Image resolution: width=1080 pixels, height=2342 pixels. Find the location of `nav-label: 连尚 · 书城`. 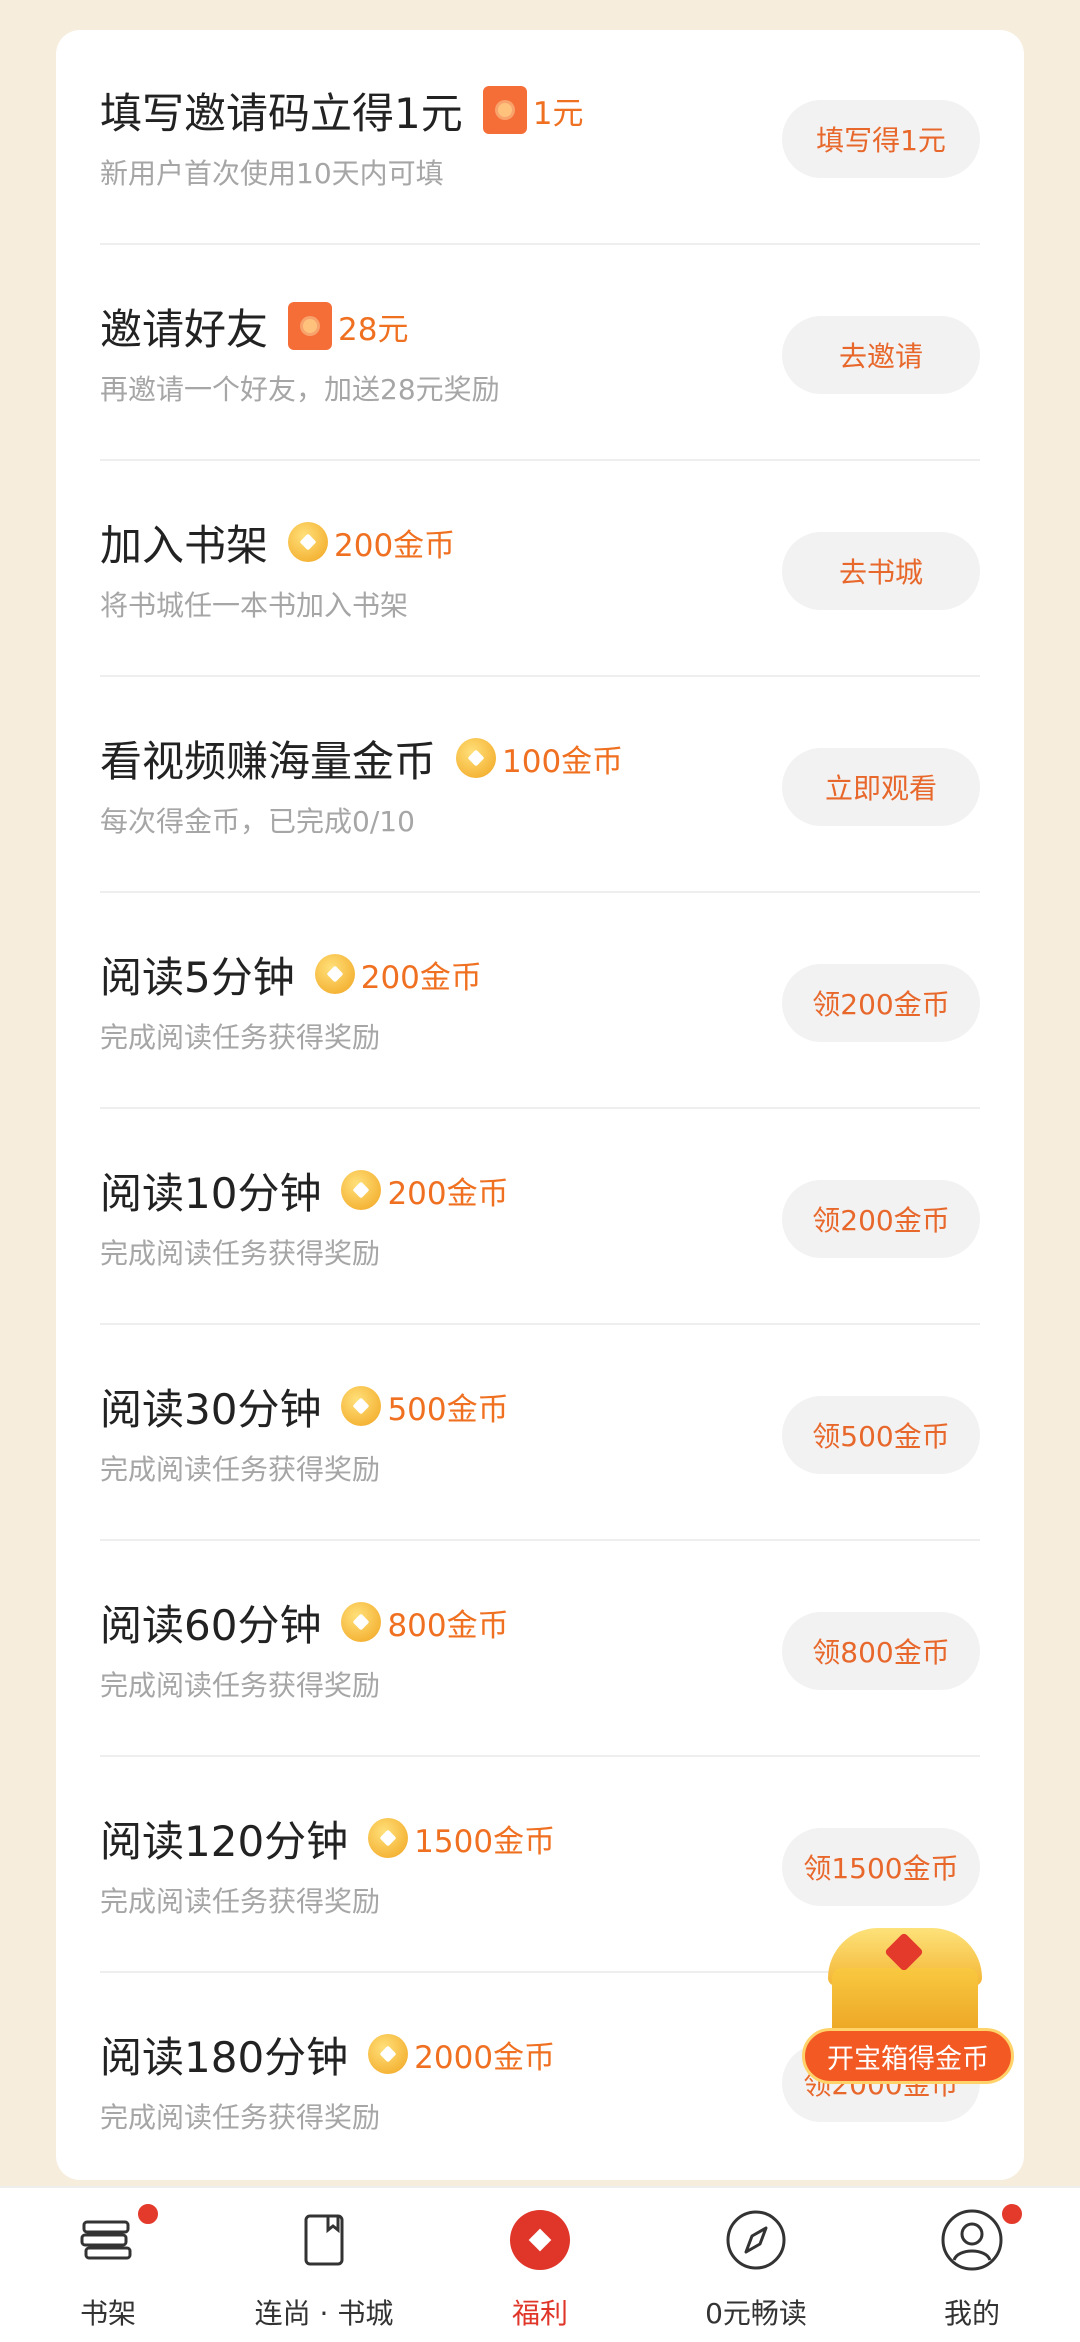

nav-label: 连尚 · 书城 is located at coordinates (324, 2313).